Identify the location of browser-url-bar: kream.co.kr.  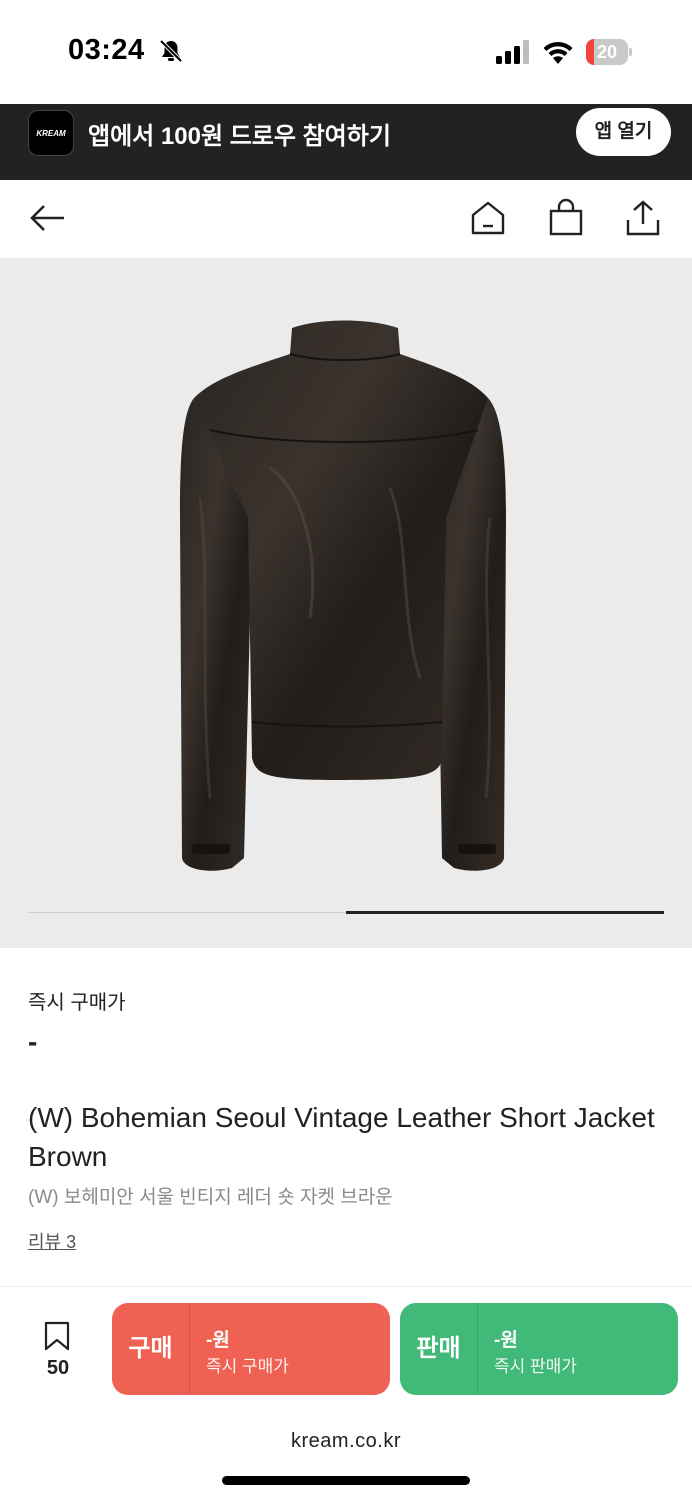
(346, 1455).